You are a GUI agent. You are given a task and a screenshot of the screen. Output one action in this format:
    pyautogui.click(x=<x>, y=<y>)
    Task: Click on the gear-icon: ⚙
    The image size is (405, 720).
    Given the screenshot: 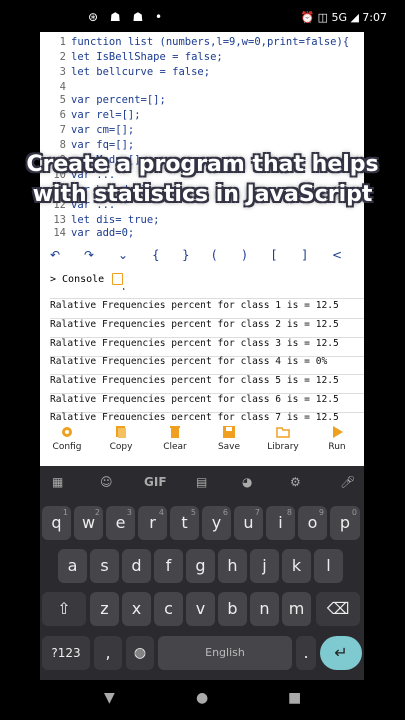 What is the action you would take?
    pyautogui.click(x=295, y=482)
    